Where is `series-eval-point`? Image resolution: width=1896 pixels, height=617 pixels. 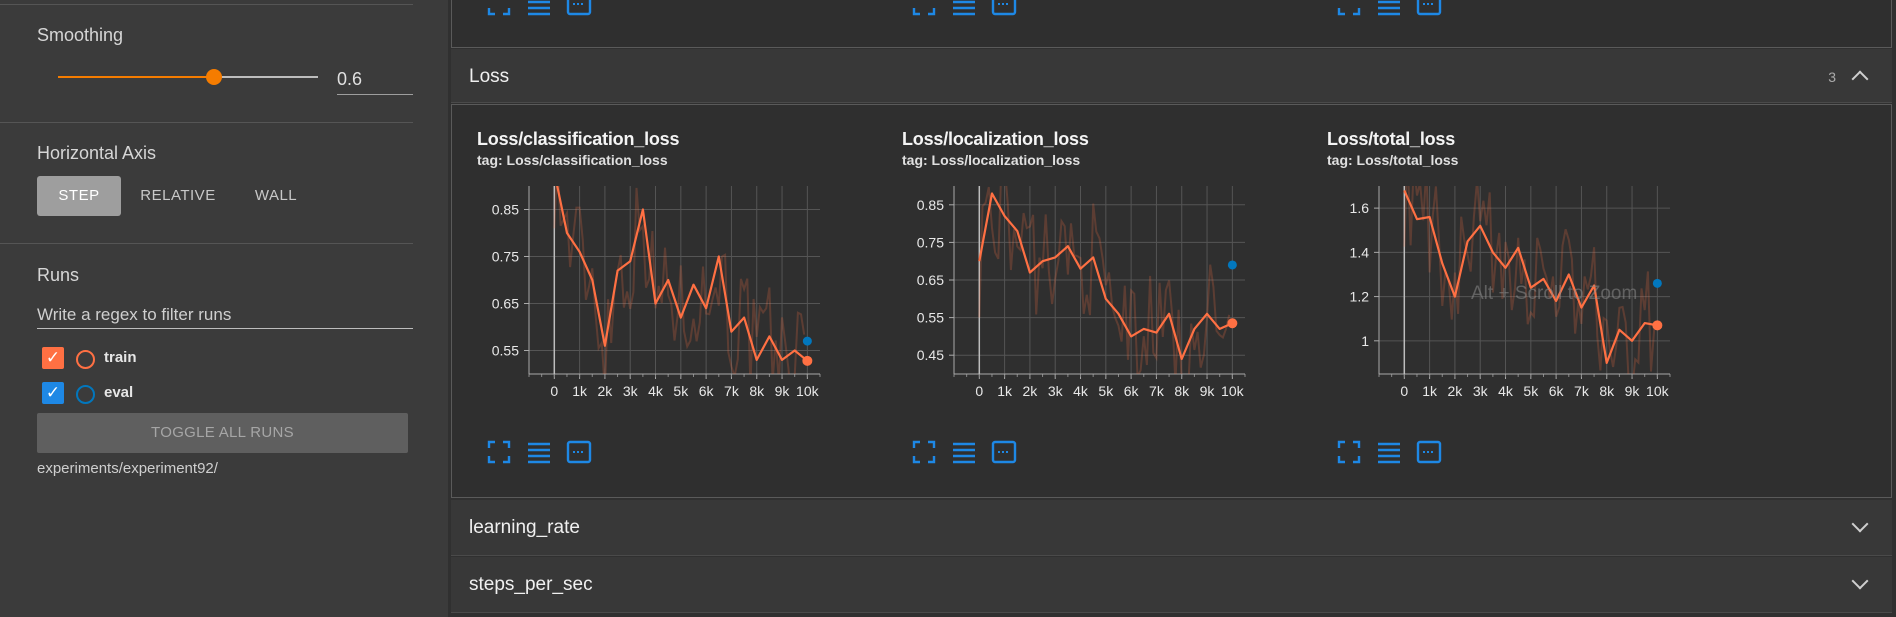
series-eval-point is located at coordinates (1232, 265).